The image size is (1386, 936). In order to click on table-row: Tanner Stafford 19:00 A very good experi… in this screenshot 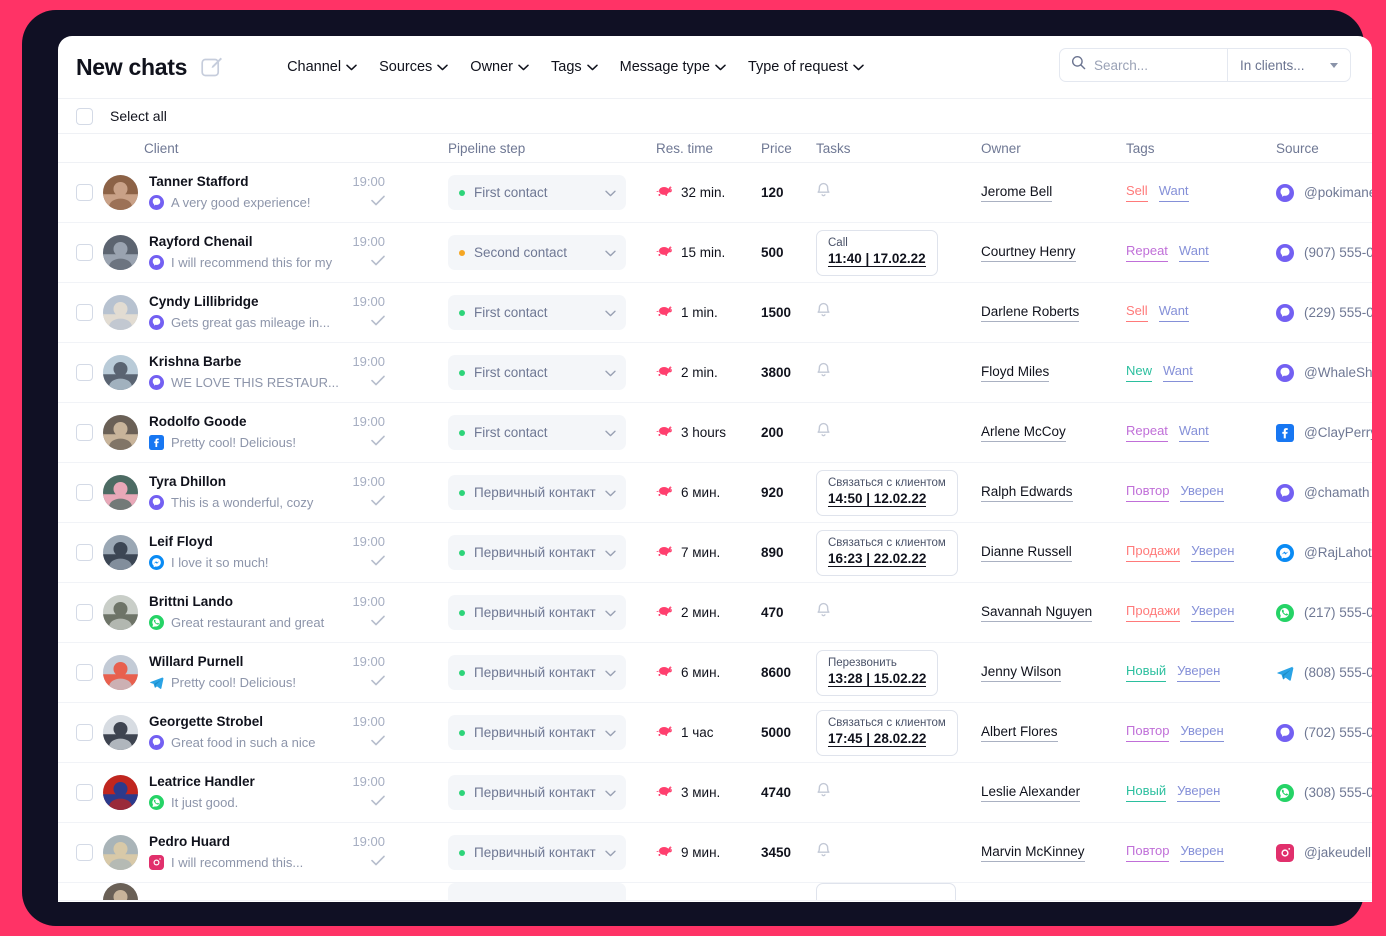, I will do `click(715, 193)`.